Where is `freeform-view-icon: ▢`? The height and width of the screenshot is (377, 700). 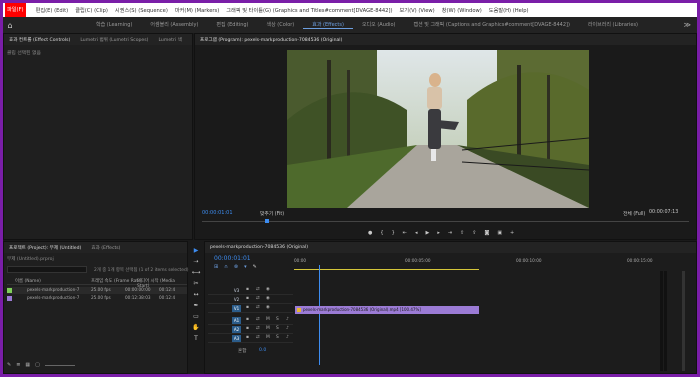
freeform-view-icon: ▢ is located at coordinates (37, 365).